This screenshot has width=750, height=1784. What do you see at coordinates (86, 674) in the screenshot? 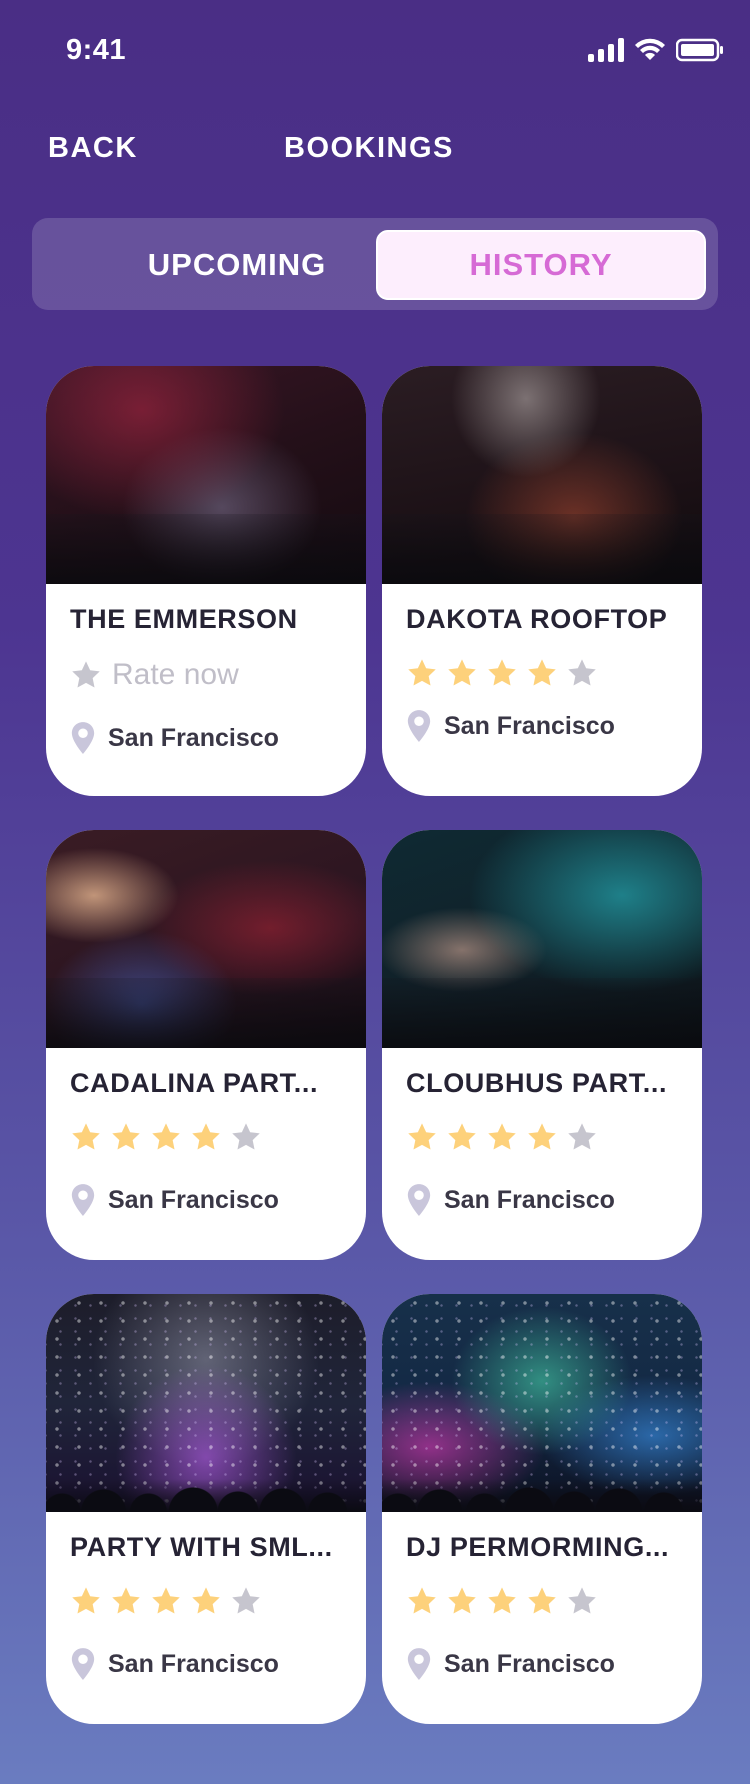
I see `star-icon` at bounding box center [86, 674].